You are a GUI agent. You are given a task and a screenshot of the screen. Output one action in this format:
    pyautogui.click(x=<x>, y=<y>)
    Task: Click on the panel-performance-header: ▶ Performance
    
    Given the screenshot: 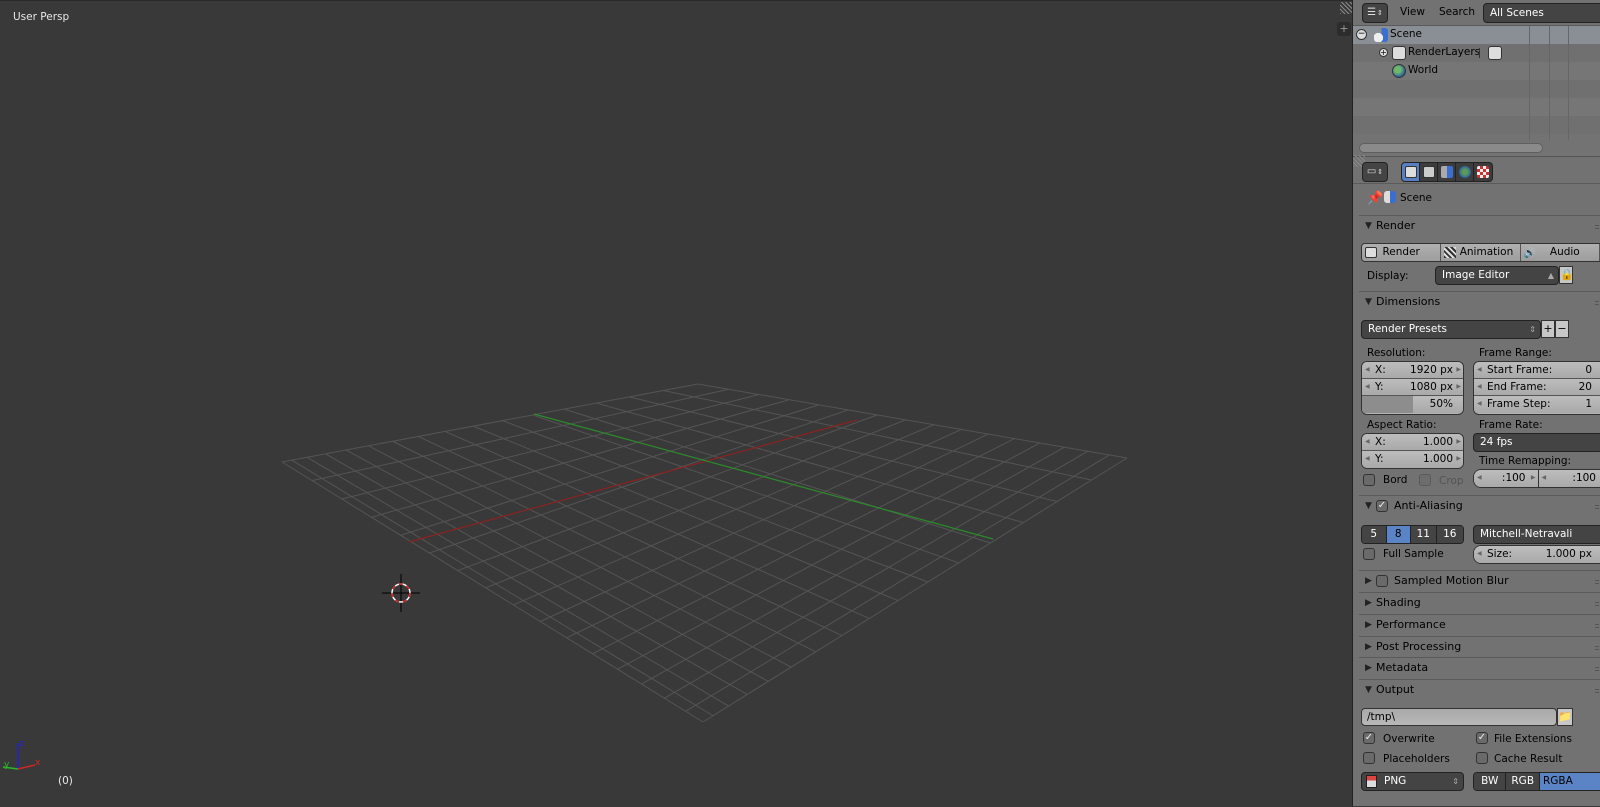 What is the action you would take?
    pyautogui.click(x=1479, y=624)
    